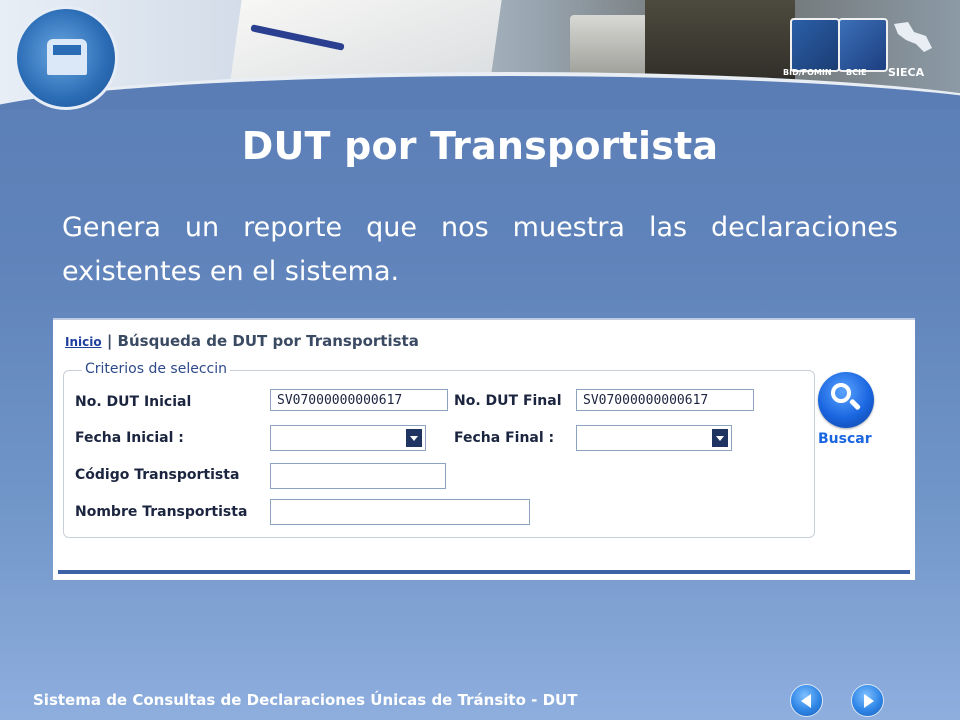 The height and width of the screenshot is (720, 960). I want to click on program-logo, so click(66, 58).